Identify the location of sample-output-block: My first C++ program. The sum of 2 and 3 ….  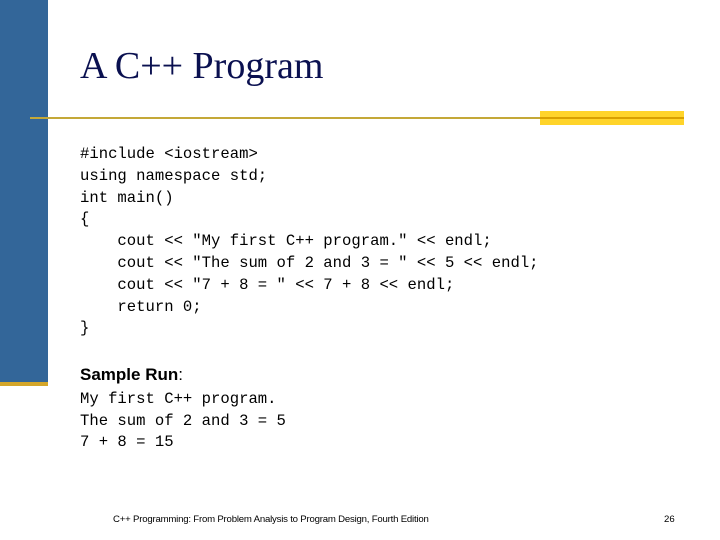
(183, 421).